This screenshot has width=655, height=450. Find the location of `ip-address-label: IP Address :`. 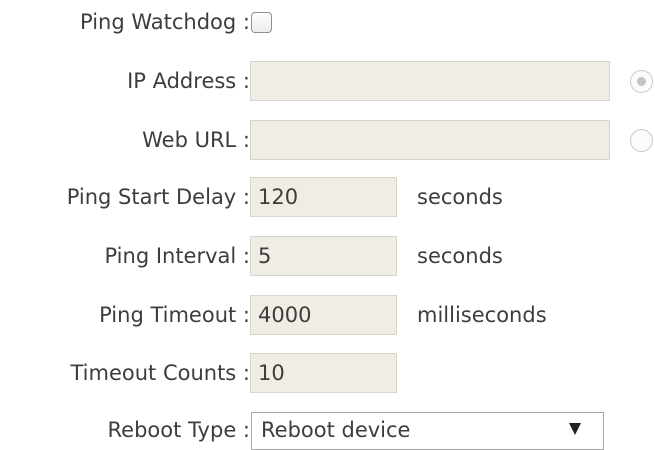

ip-address-label: IP Address : is located at coordinates (188, 81).